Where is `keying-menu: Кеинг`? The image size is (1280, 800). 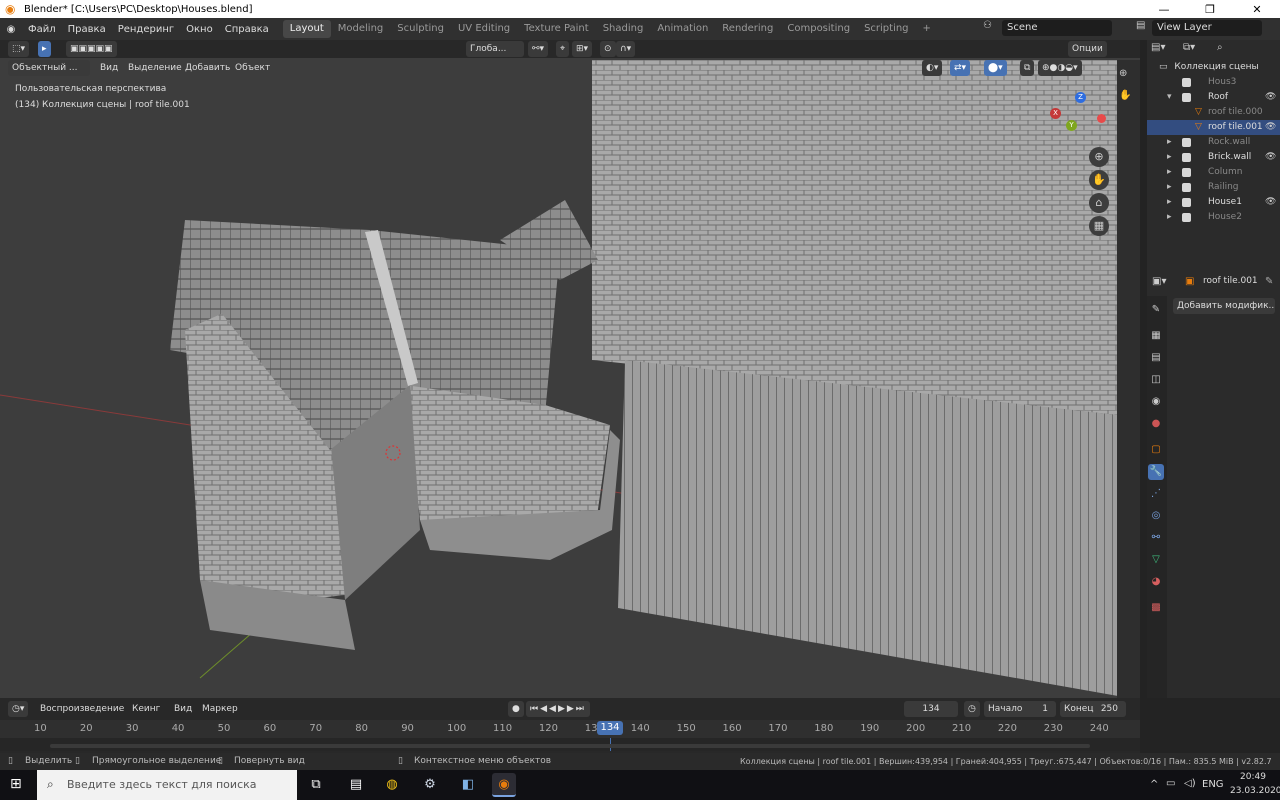 keying-menu: Кеинг is located at coordinates (146, 709).